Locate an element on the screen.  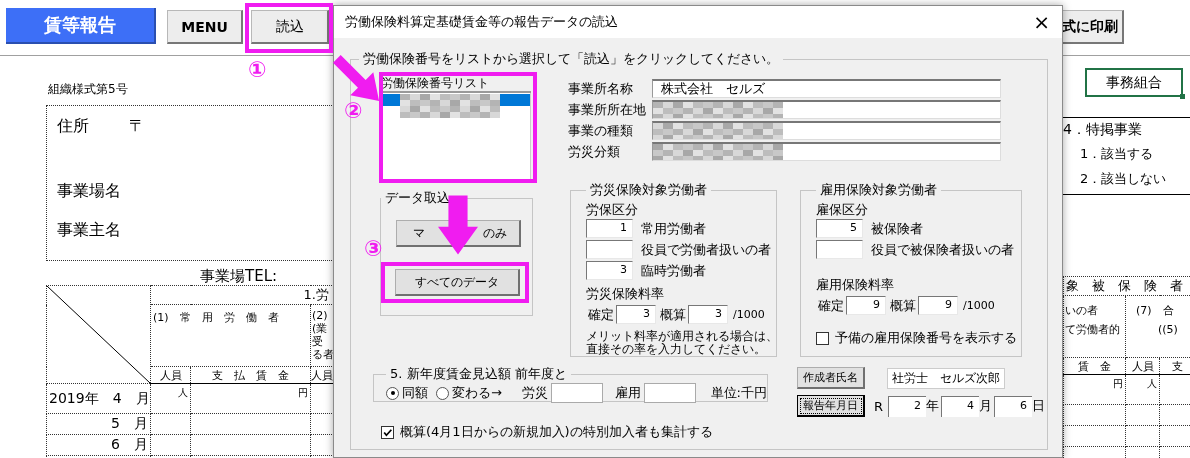
field-label: 臨時労働者 is located at coordinates (673, 270).